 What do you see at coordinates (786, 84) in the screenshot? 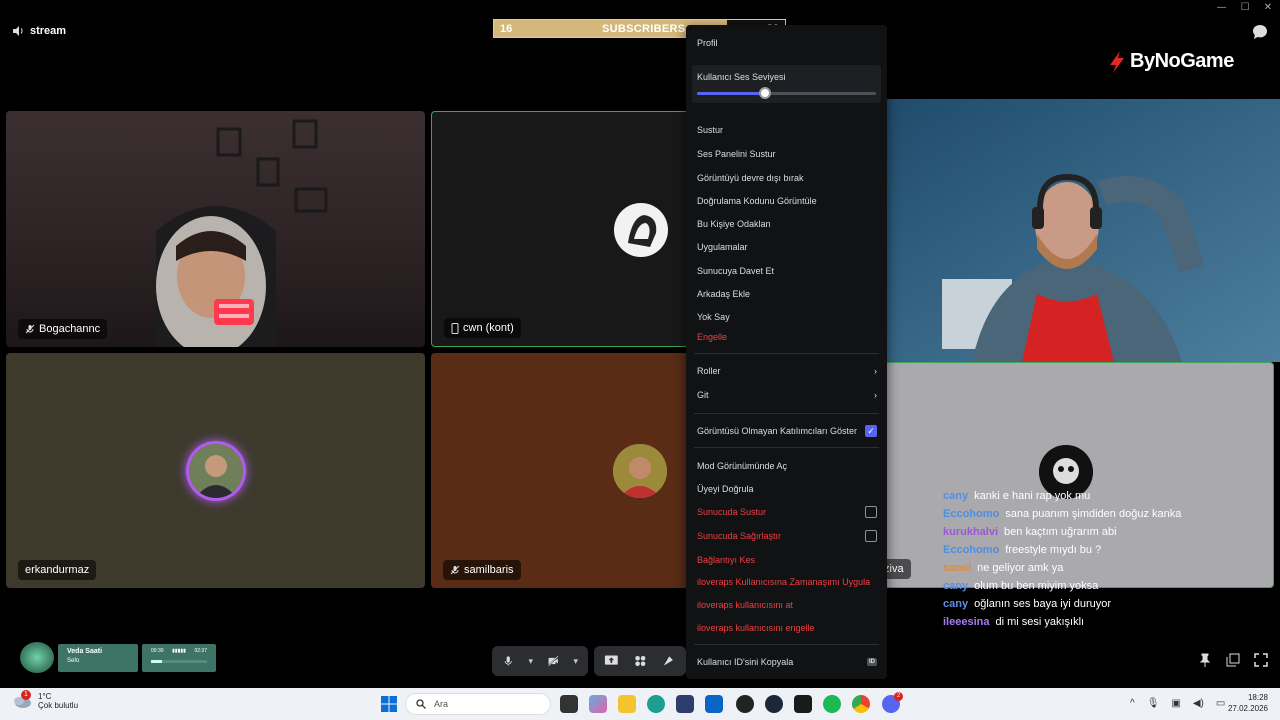
I see `user-volume-control: Kullanıcı Ses Seviyesi` at bounding box center [786, 84].